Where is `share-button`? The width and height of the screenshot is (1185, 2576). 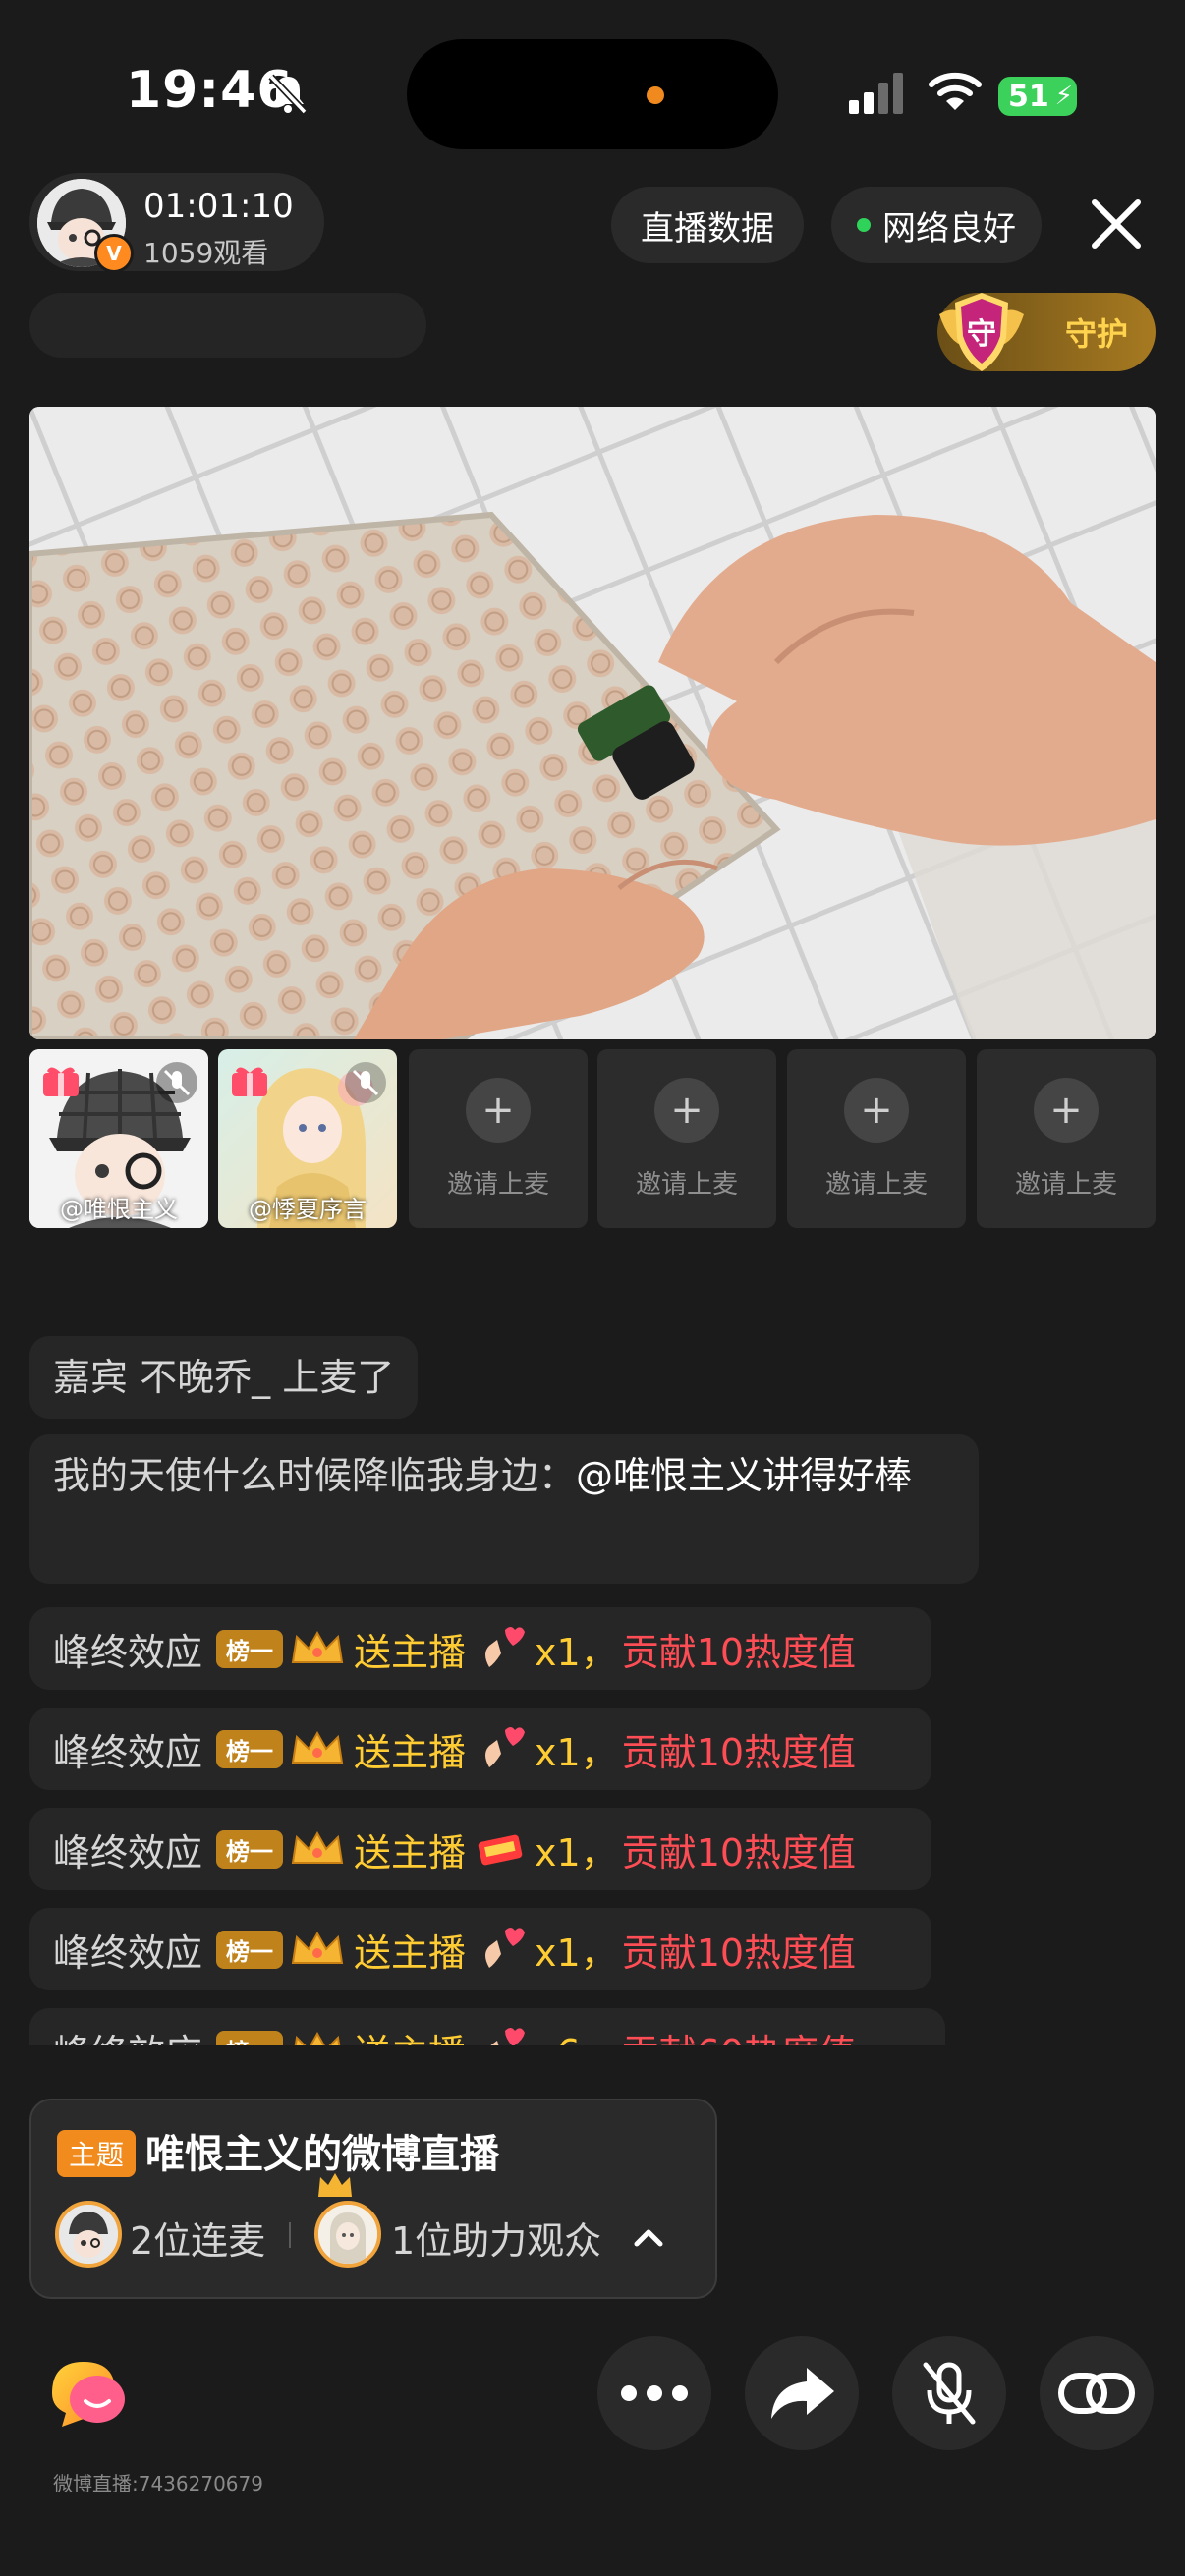
share-button is located at coordinates (802, 2393).